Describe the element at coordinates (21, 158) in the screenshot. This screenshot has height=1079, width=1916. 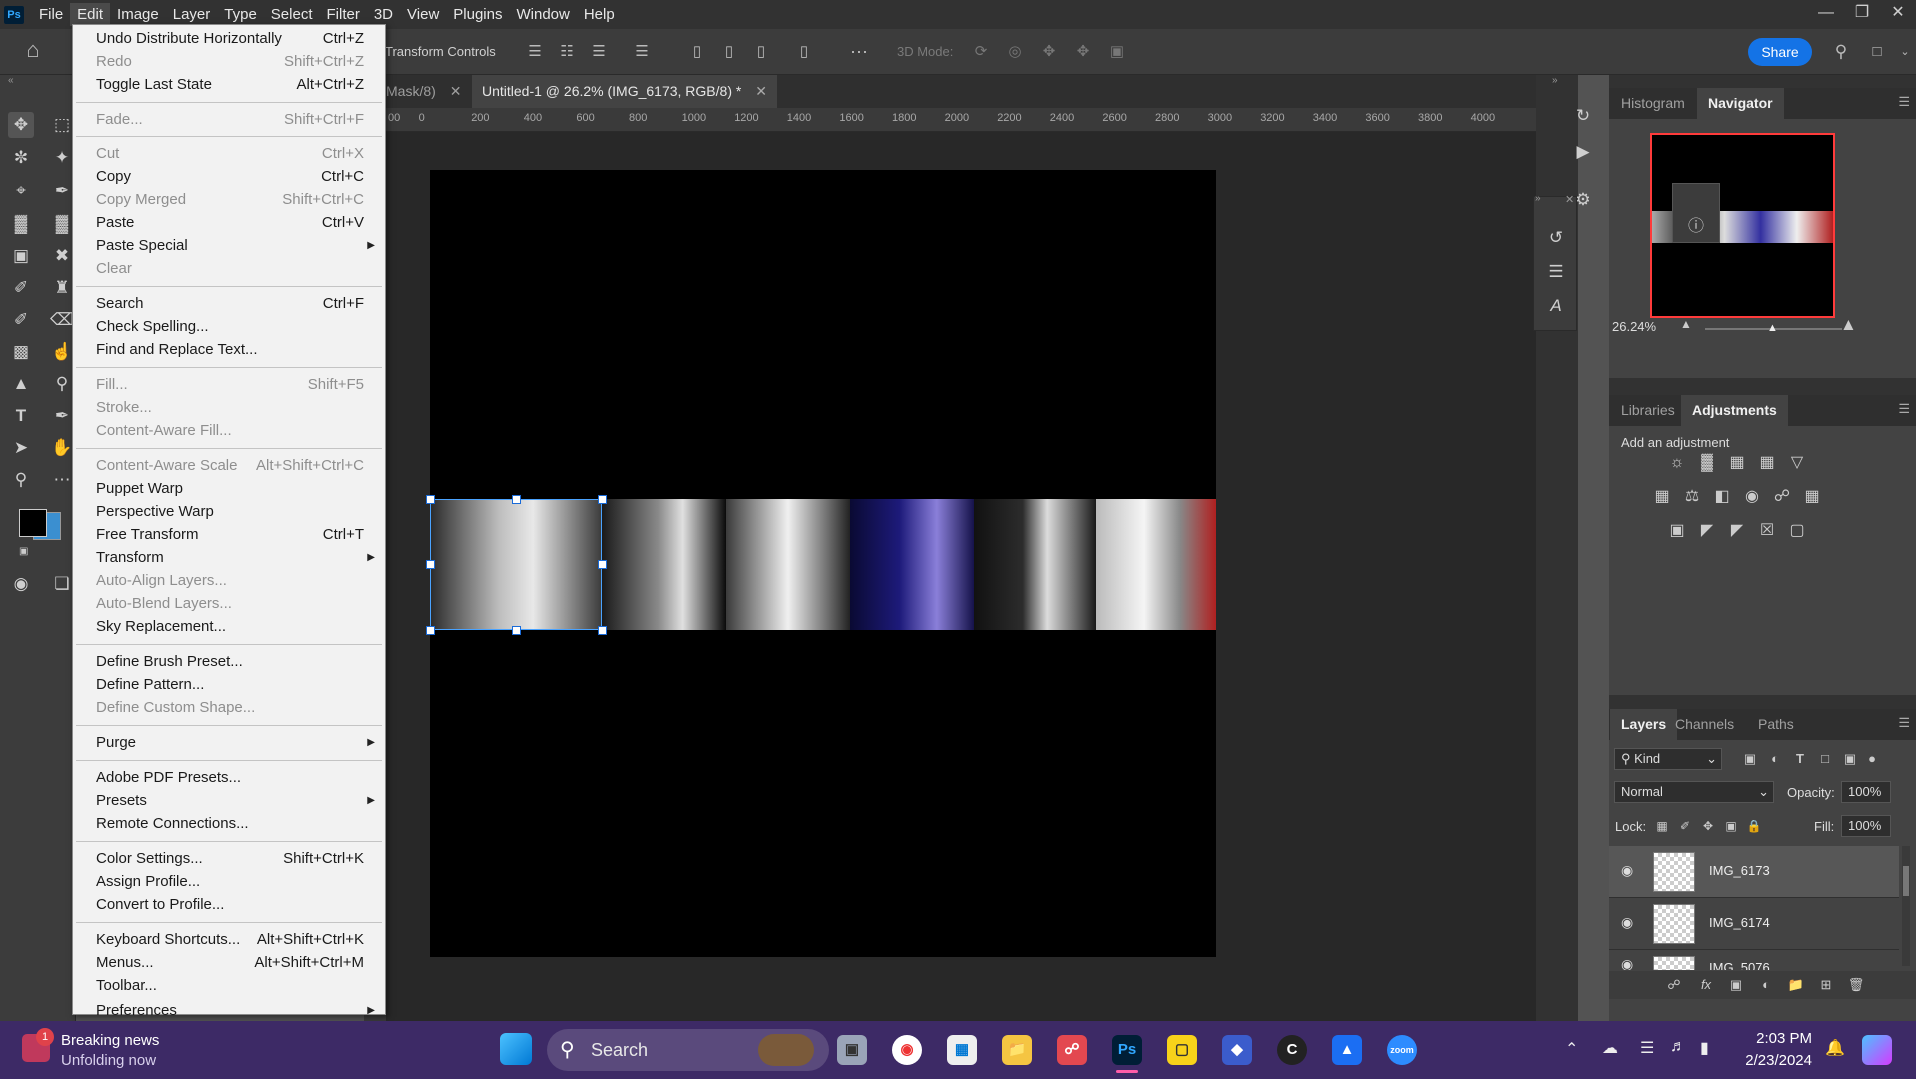
I see `lasso-tool-icon: ✼` at that location.